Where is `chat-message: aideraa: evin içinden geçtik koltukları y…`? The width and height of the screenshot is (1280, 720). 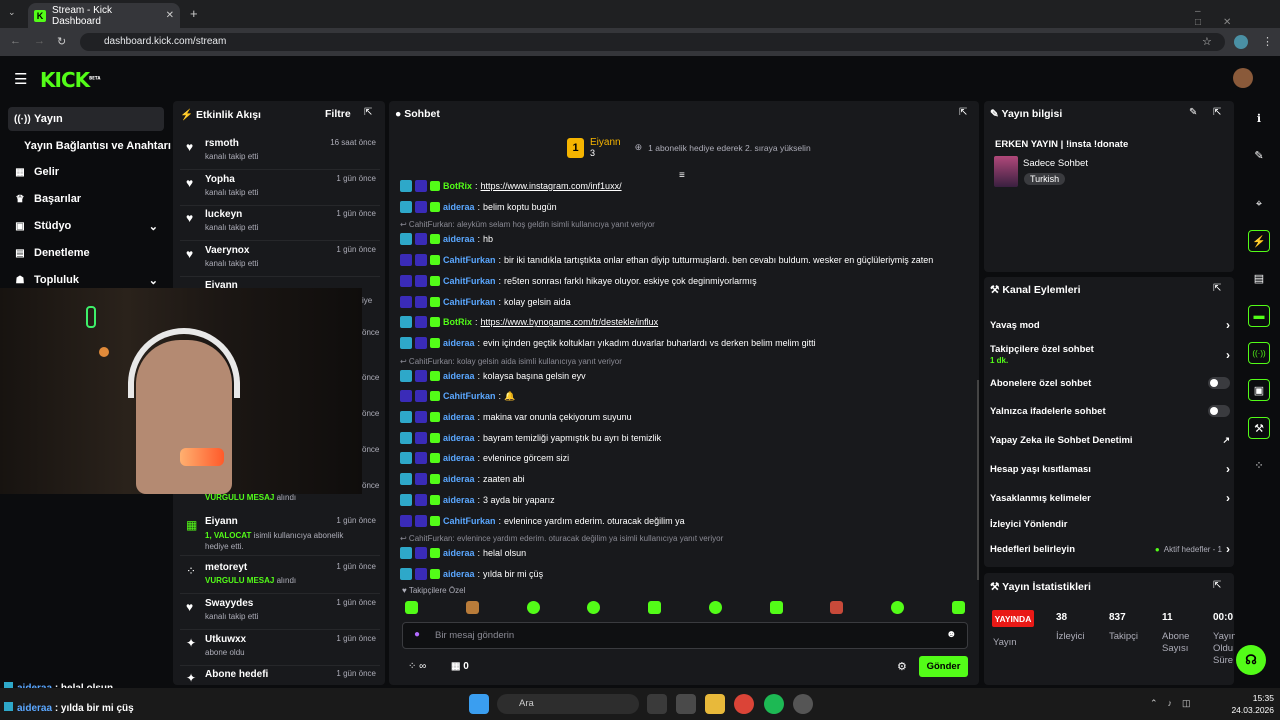
chat-message: aideraa: evin içinden geçtik koltukları y… is located at coordinates (687, 343).